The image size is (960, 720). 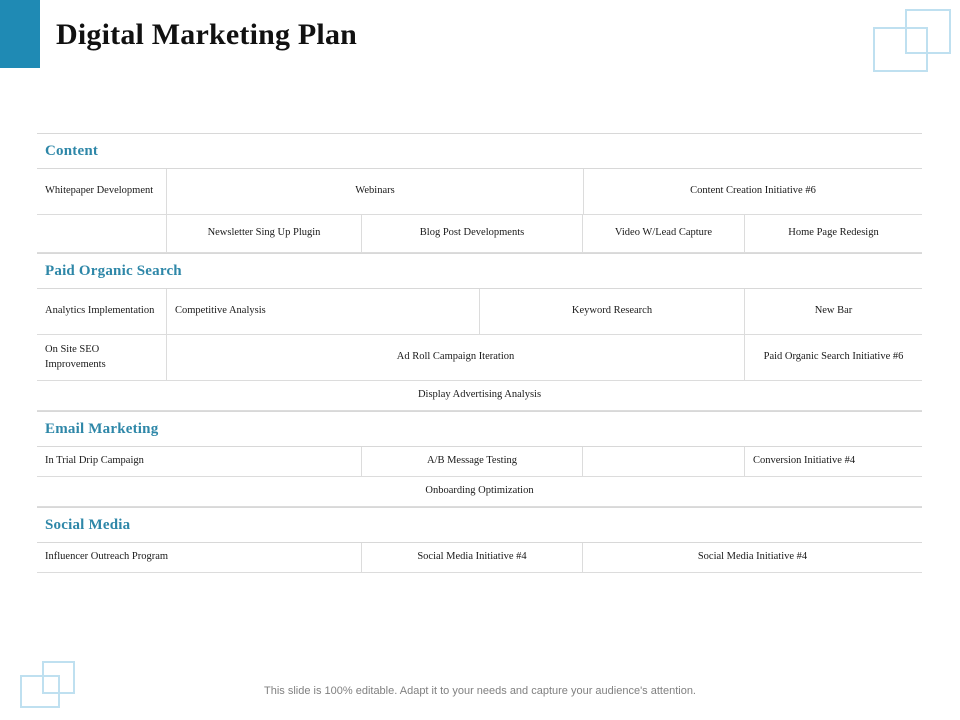 I want to click on table-cell: On Site SEO Improvements, so click(x=102, y=357).